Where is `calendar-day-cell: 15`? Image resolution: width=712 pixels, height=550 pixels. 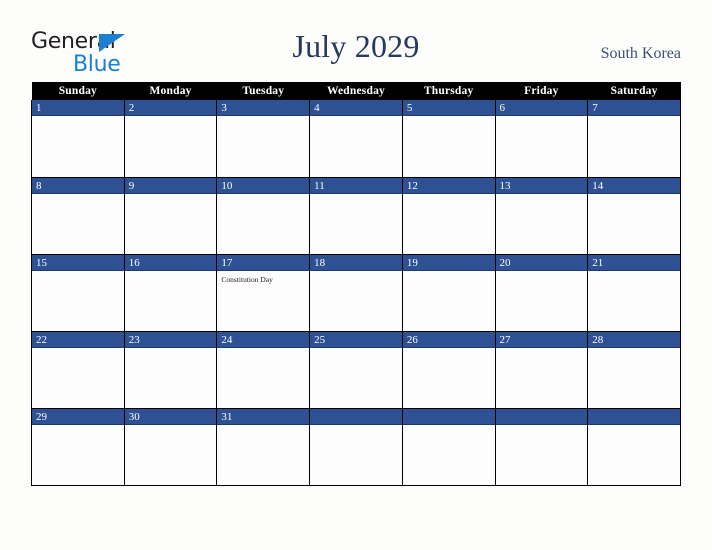
calendar-day-cell: 15 is located at coordinates (78, 293).